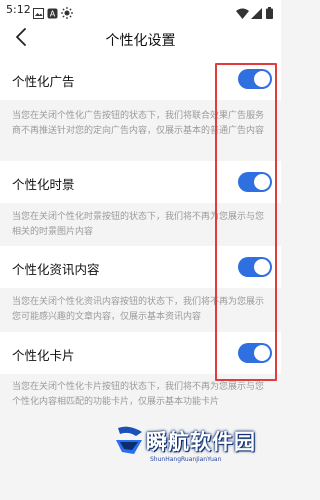 The width and height of the screenshot is (320, 500). What do you see at coordinates (201, 442) in the screenshot?
I see `watermark-title: 瞬航软件园` at bounding box center [201, 442].